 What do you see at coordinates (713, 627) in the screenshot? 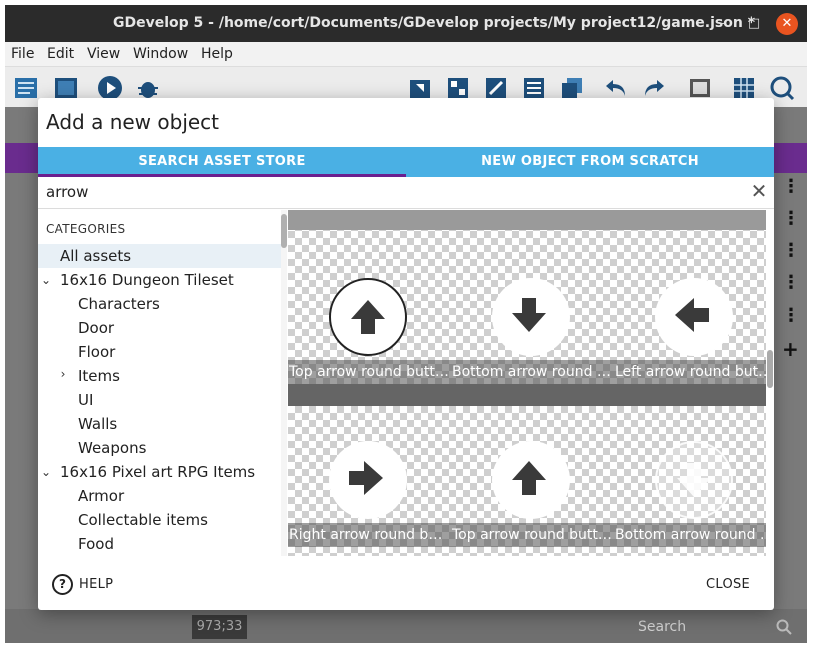
I see `objects-search-input: Search` at bounding box center [713, 627].